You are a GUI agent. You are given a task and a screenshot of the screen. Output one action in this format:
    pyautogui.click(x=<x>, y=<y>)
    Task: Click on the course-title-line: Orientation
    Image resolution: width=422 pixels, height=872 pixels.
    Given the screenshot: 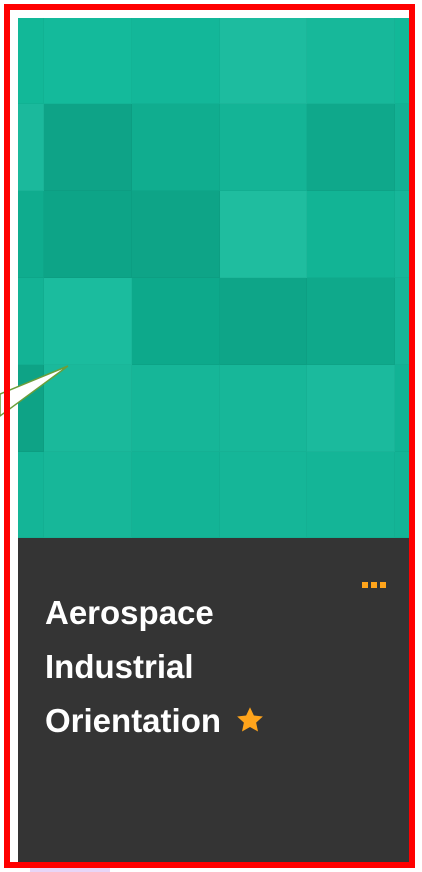 What is the action you would take?
    pyautogui.click(x=195, y=721)
    